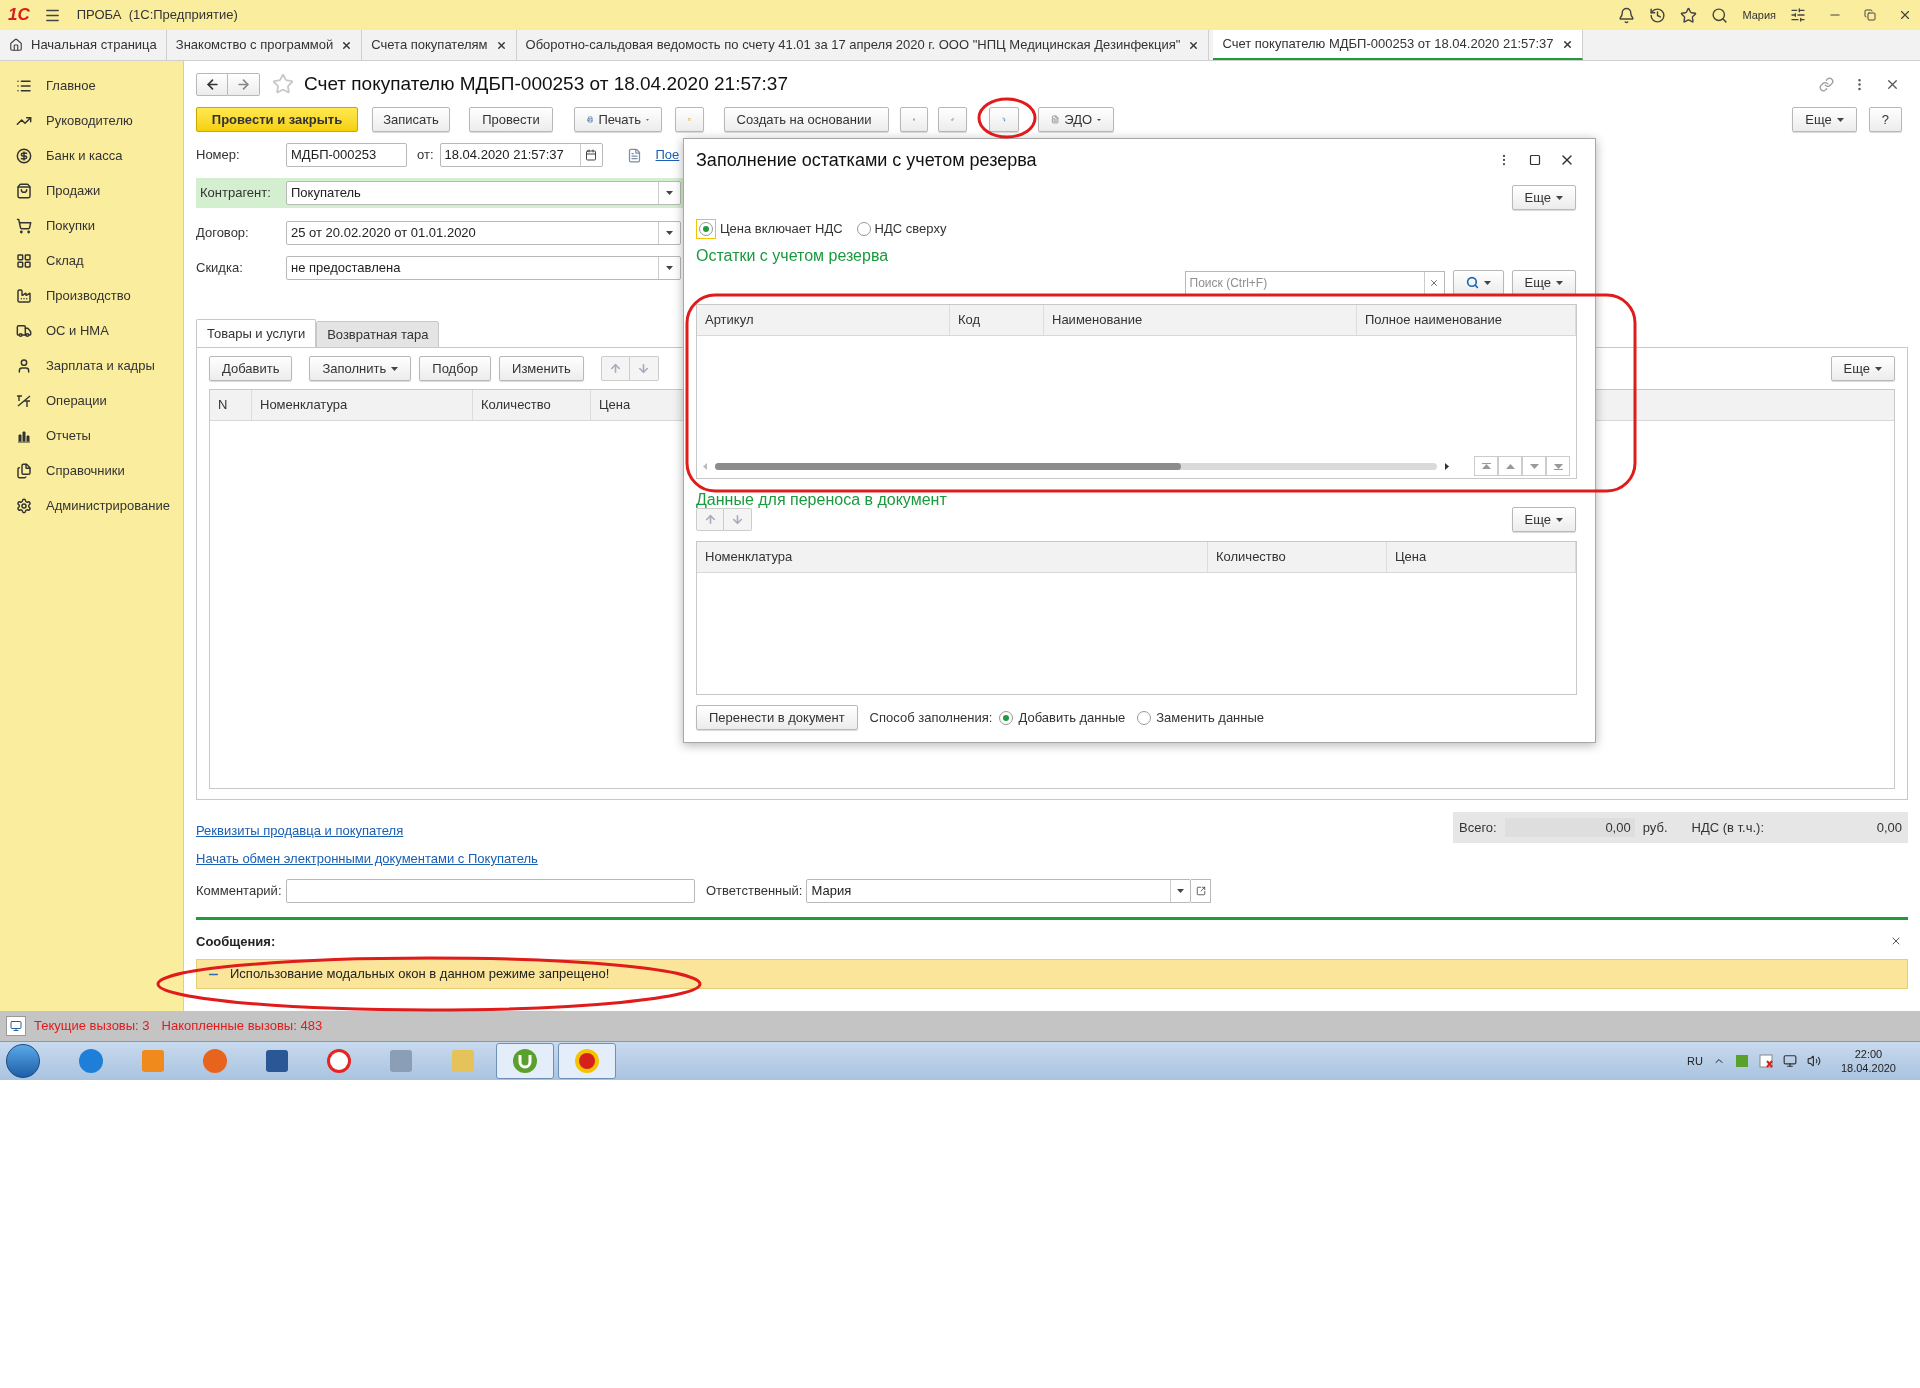  I want to click on scroll-up-button, so click(1510, 466).